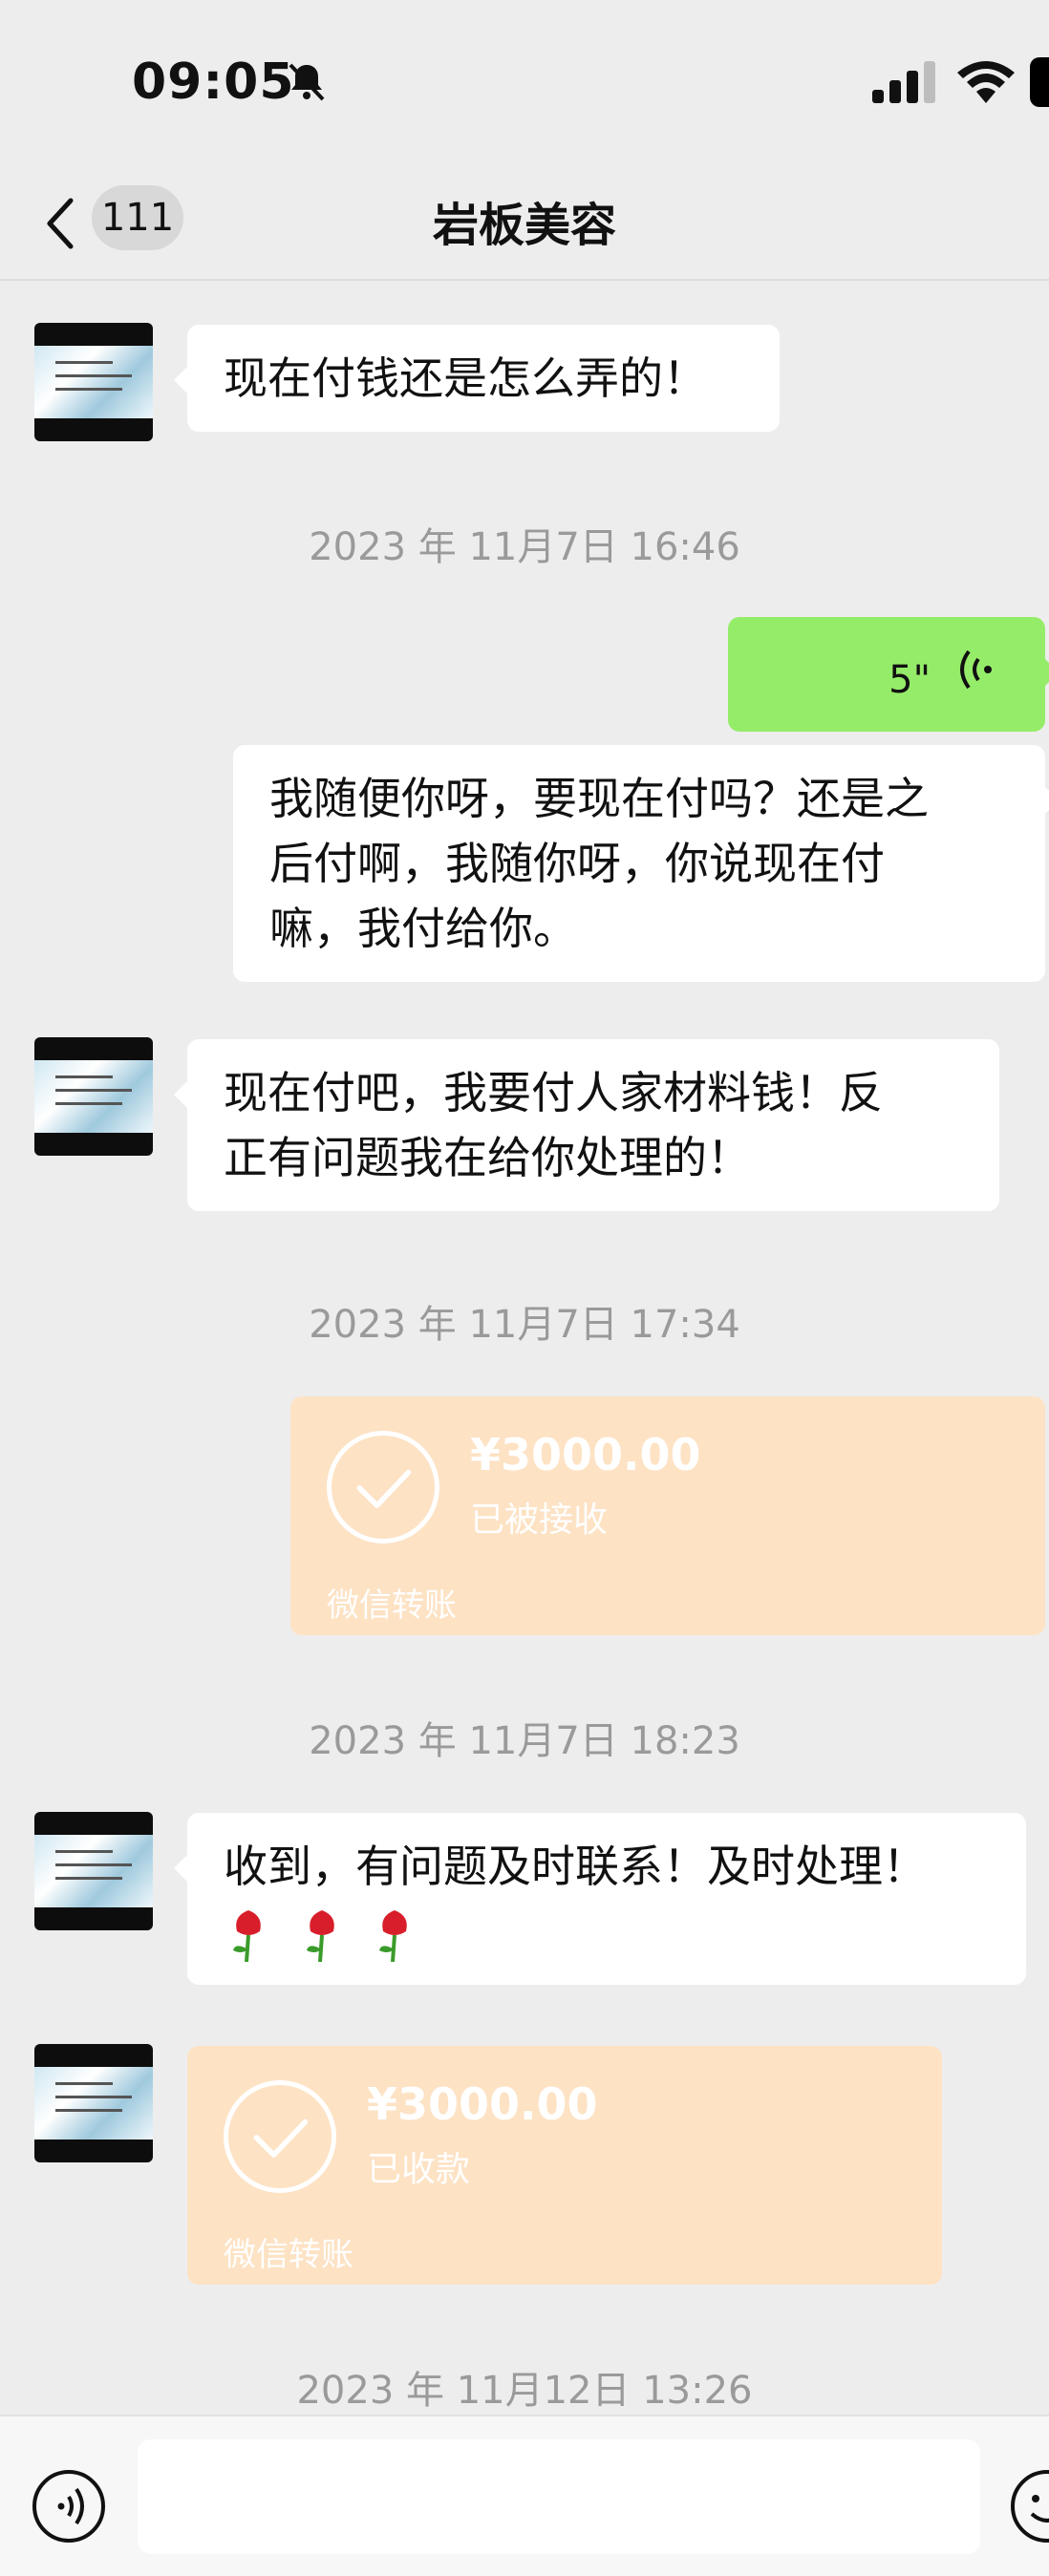  Describe the element at coordinates (667, 1515) in the screenshot. I see `transfer-card-outgoing: ¥3000.00 已被接收 微信转账` at that location.